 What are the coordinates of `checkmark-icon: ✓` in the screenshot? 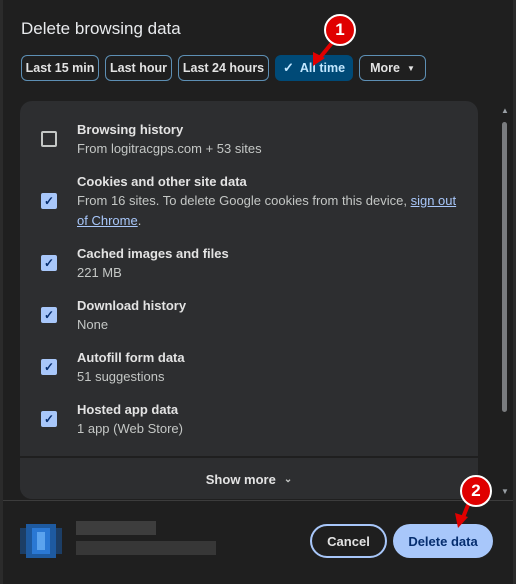 It's located at (288, 67).